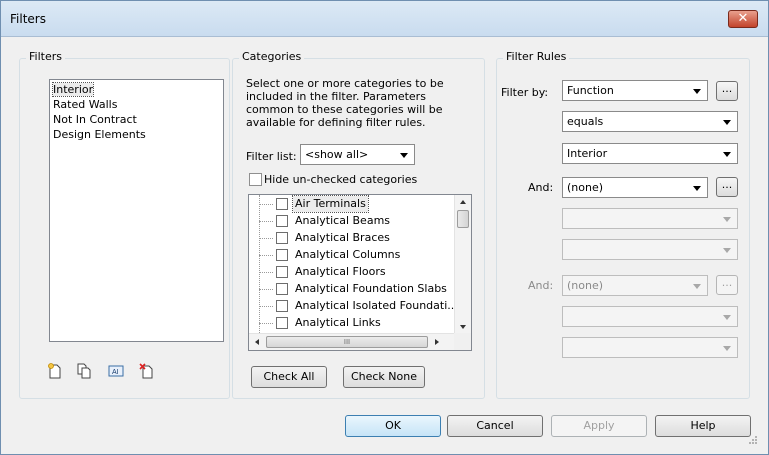 This screenshot has height=455, width=769. I want to click on filter-list-dropdown: <show all>, so click(357, 154).